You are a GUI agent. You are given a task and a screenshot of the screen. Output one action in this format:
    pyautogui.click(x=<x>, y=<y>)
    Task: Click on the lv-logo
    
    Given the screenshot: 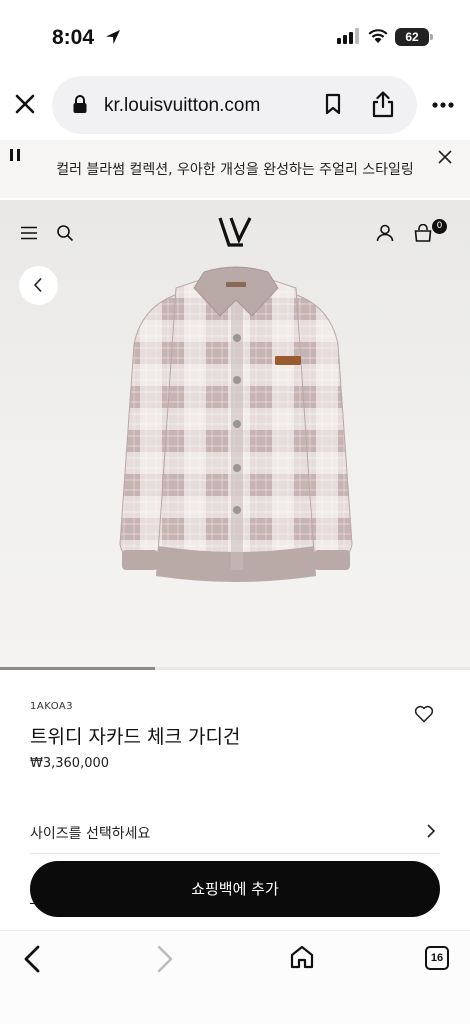 What is the action you would take?
    pyautogui.click(x=235, y=232)
    